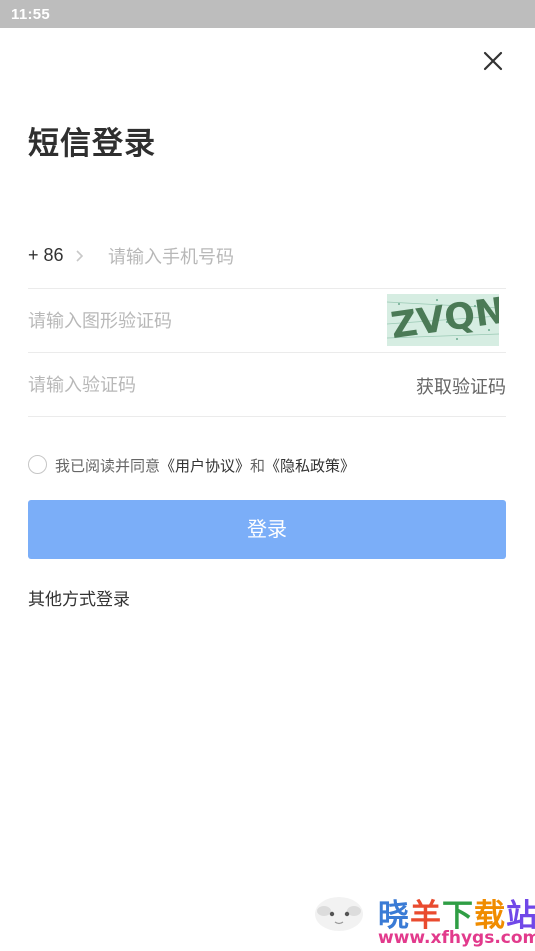  I want to click on watermark-url: www.xfhygs.com, so click(456, 938).